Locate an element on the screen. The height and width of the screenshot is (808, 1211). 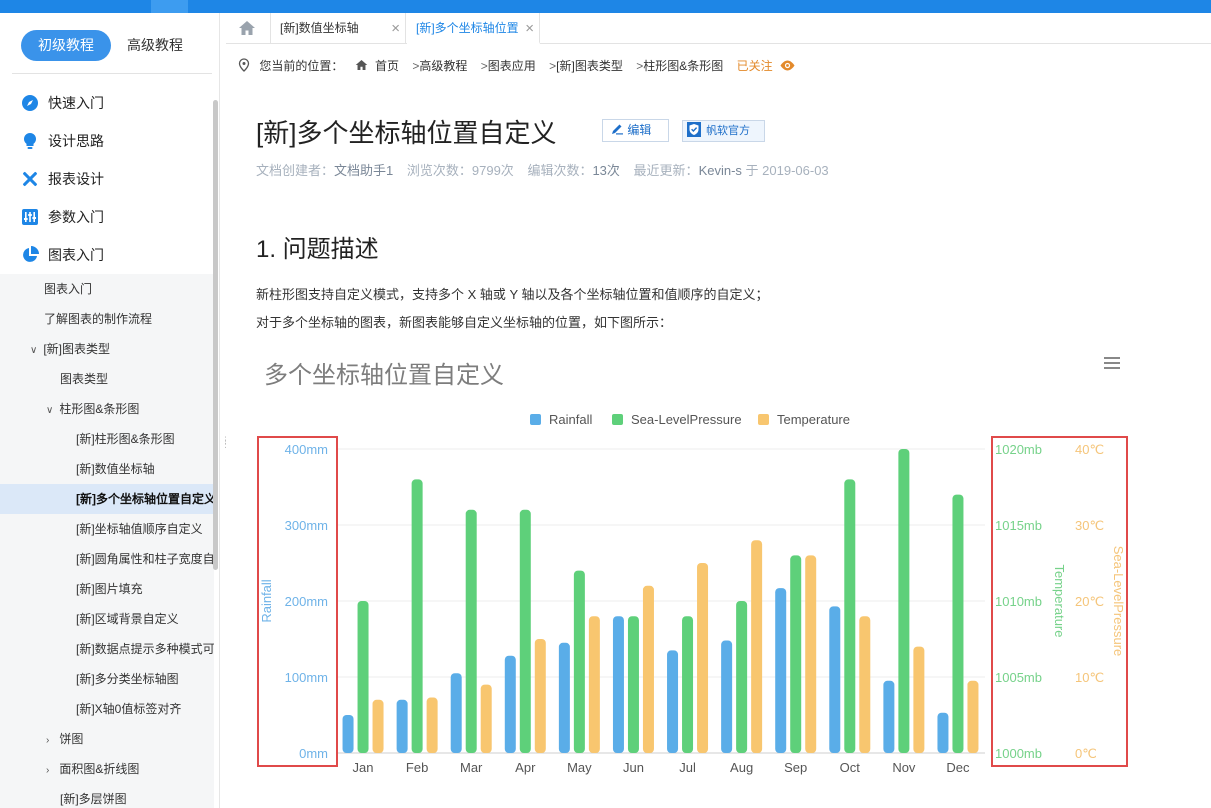
location-pin-icon is located at coordinates (244, 65).